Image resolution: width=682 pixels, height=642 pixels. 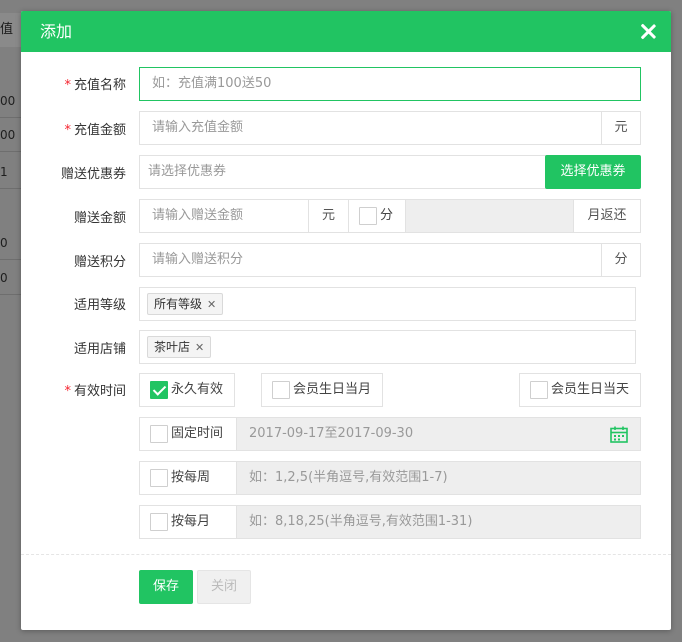 What do you see at coordinates (438, 478) in the screenshot?
I see `weekly-input: 如：1,2,5(半角逗号,有效范围1-7)` at bounding box center [438, 478].